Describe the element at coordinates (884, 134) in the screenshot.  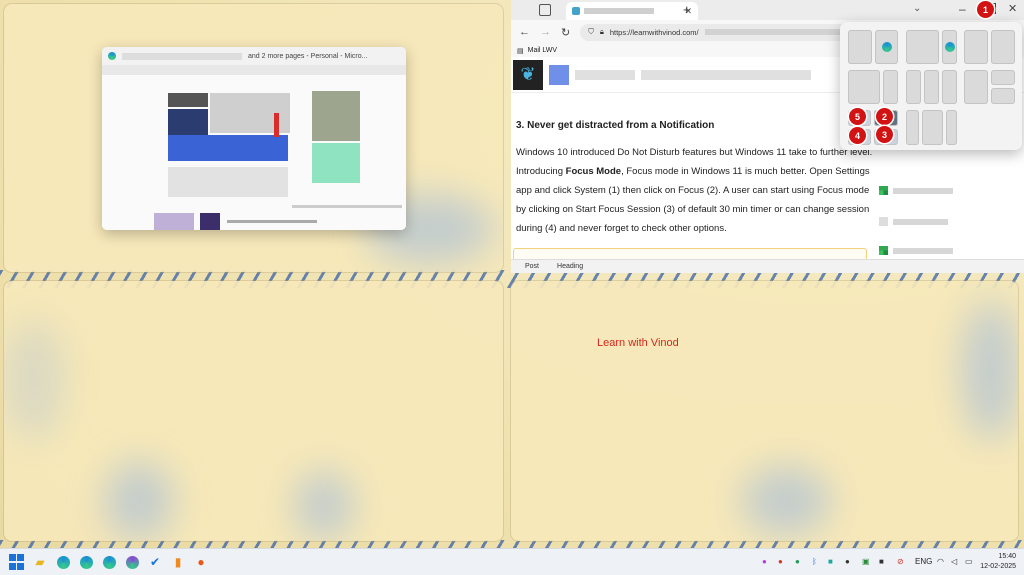
I see `annotation-badge-3: 3` at that location.